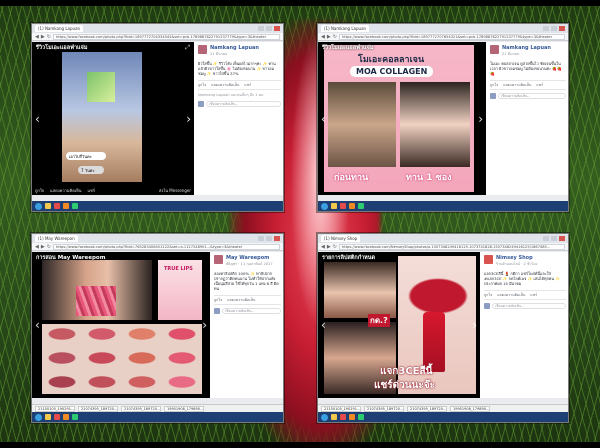 This screenshot has height=448, width=600. What do you see at coordinates (249, 264) in the screenshot?
I see `post-time: พัธ์ภูพร · 11 กุมภาพันธ์ 2017` at bounding box center [249, 264].